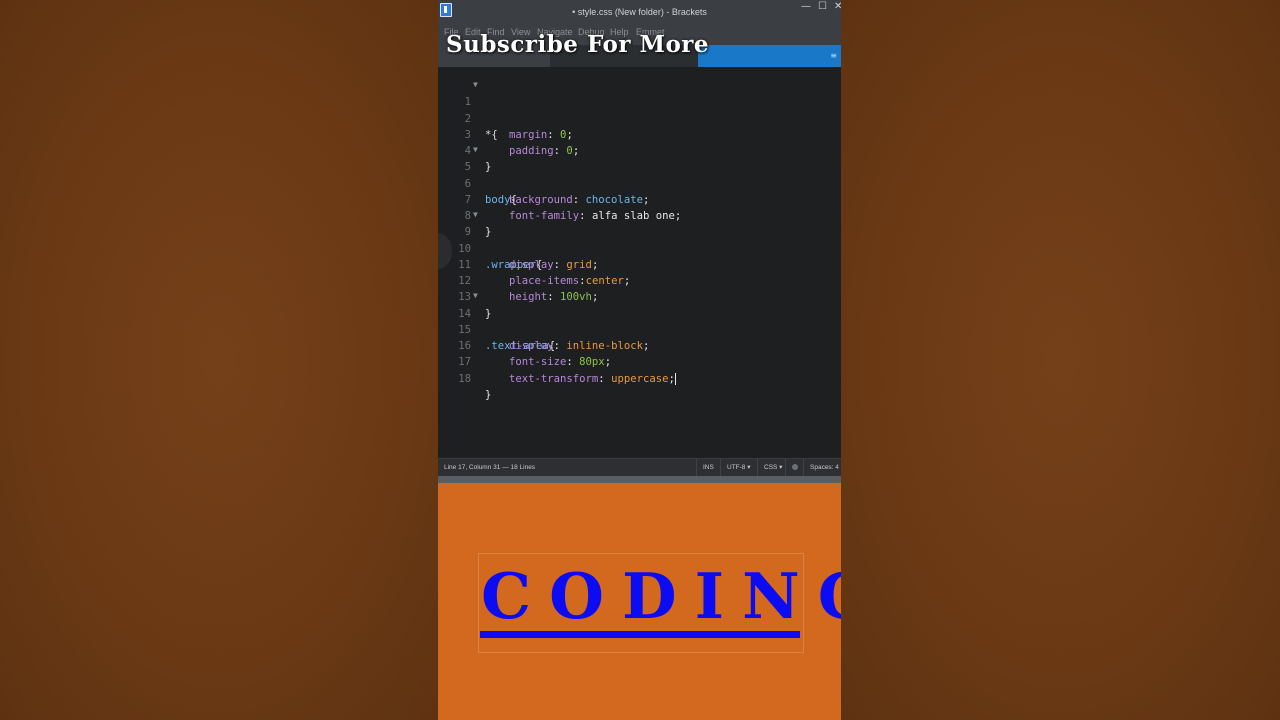 The image size is (1280, 720). I want to click on property: padding, so click(531, 151).